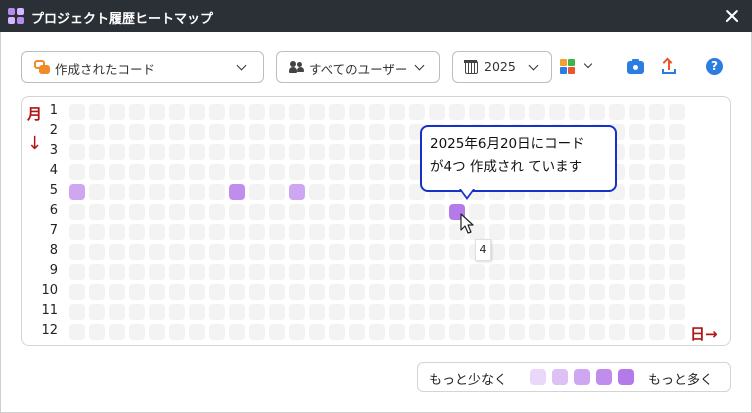  What do you see at coordinates (714, 66) in the screenshot?
I see `help-icon: ?` at bounding box center [714, 66].